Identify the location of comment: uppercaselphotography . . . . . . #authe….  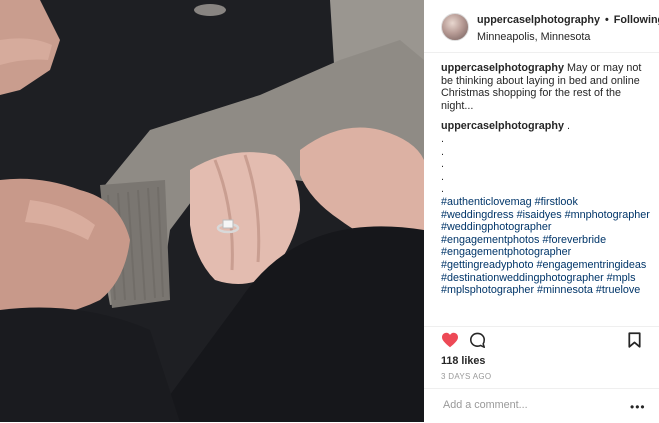
(547, 208).